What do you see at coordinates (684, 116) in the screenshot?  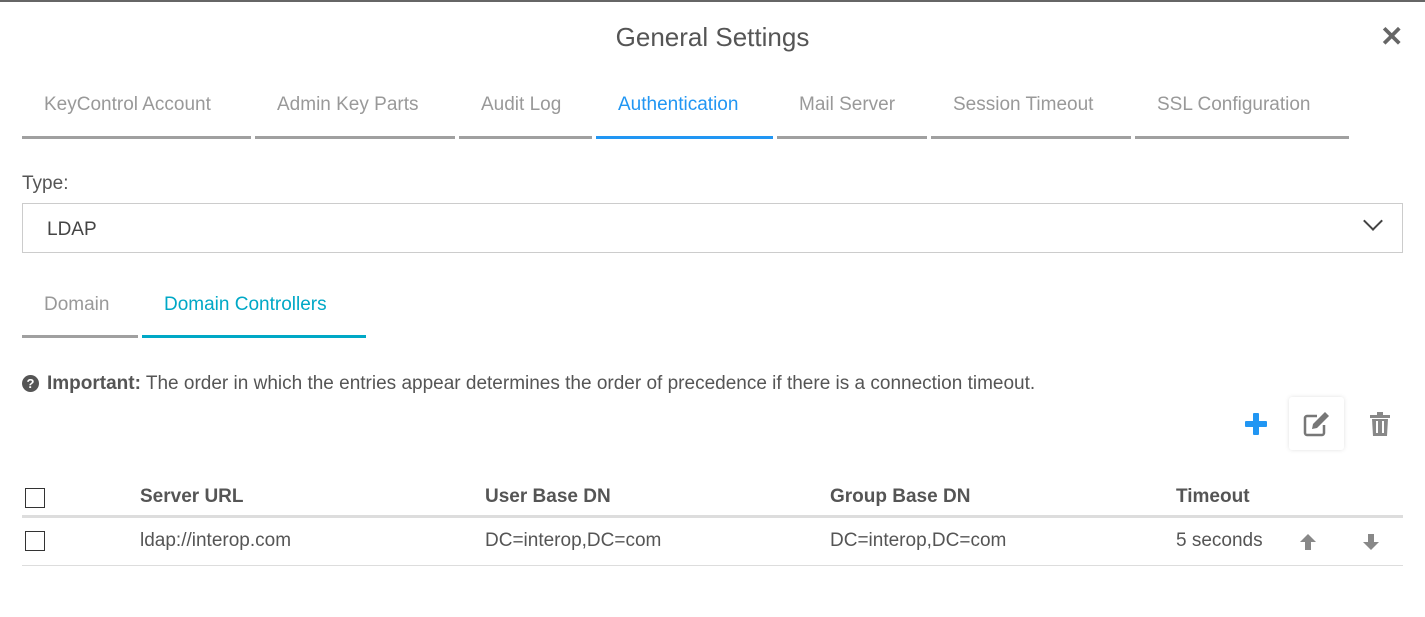 I see `tab-authentication: Authentication` at bounding box center [684, 116].